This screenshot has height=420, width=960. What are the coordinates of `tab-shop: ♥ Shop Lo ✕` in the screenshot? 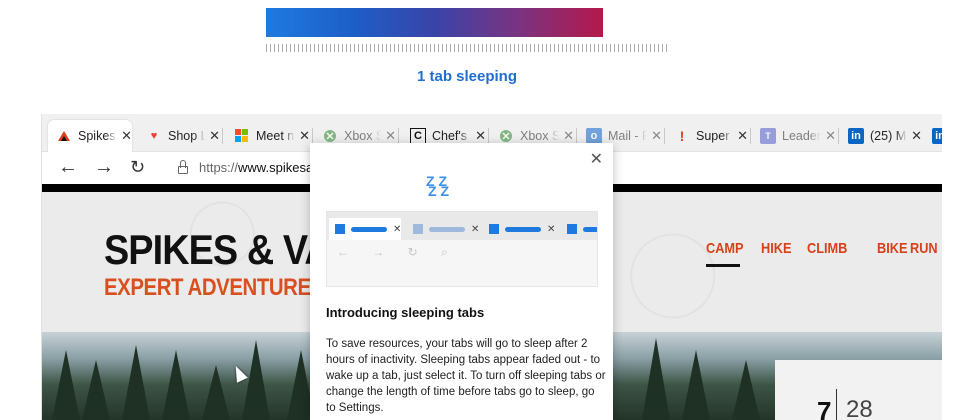 It's located at (179, 136).